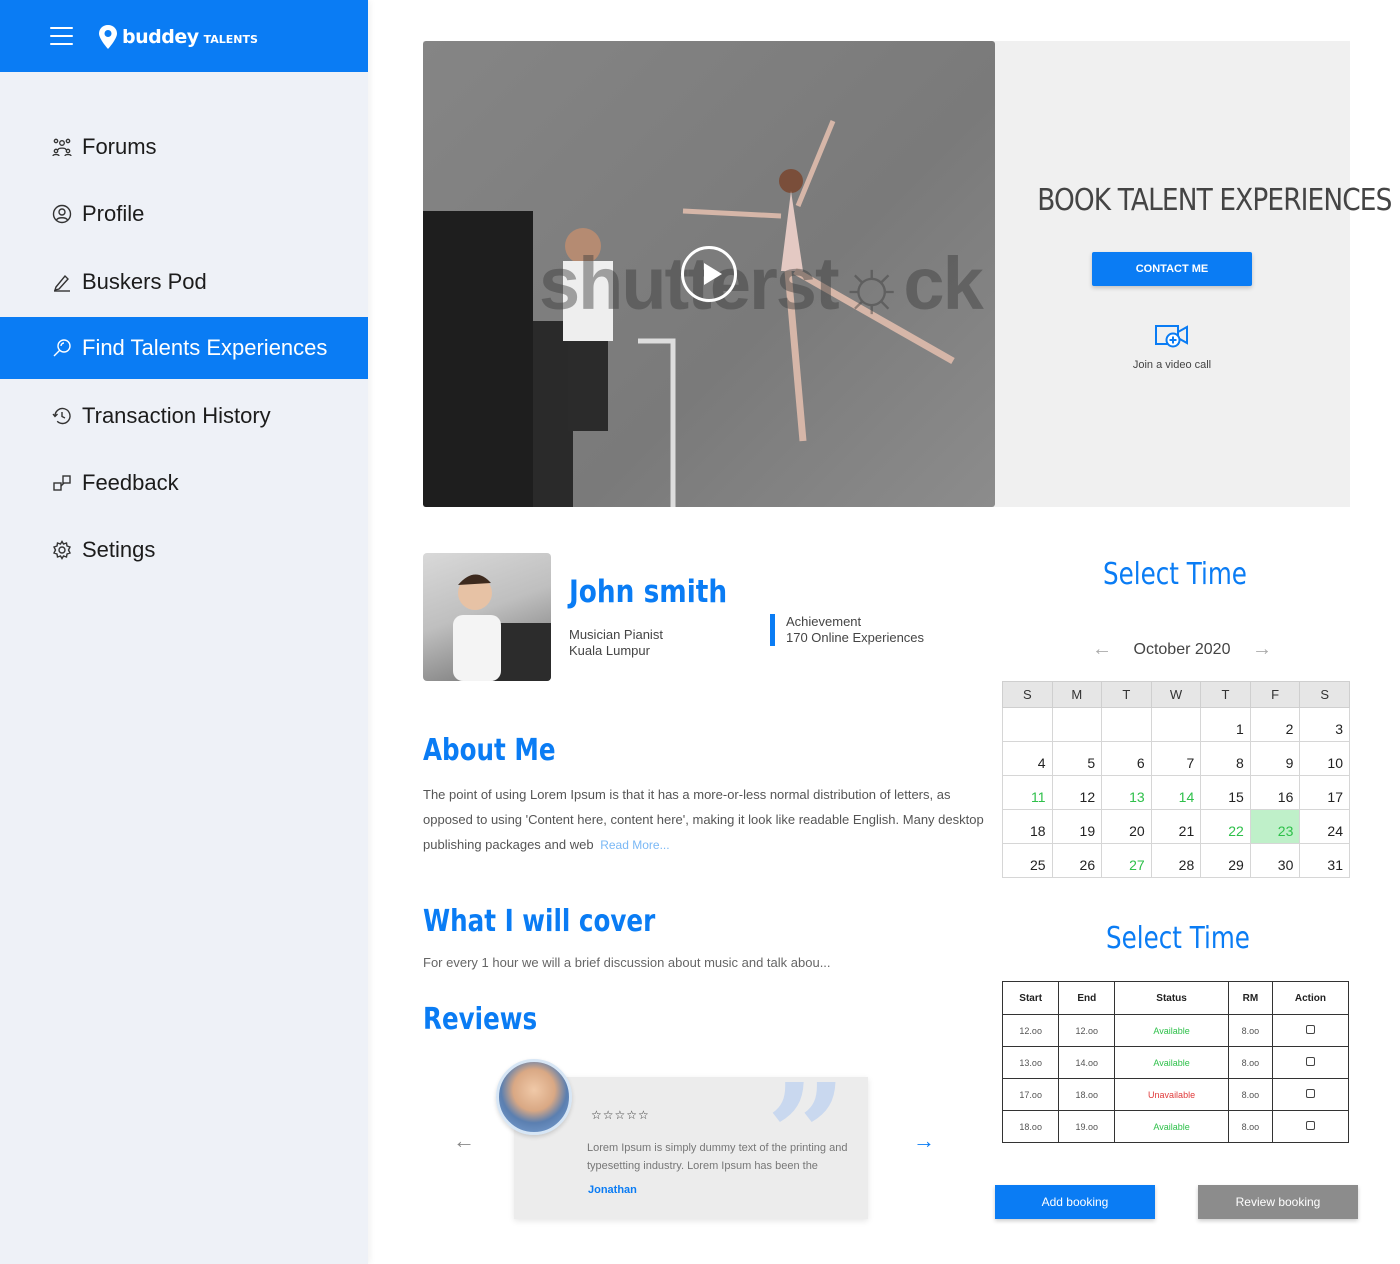  I want to click on location-pin-icon, so click(108, 37).